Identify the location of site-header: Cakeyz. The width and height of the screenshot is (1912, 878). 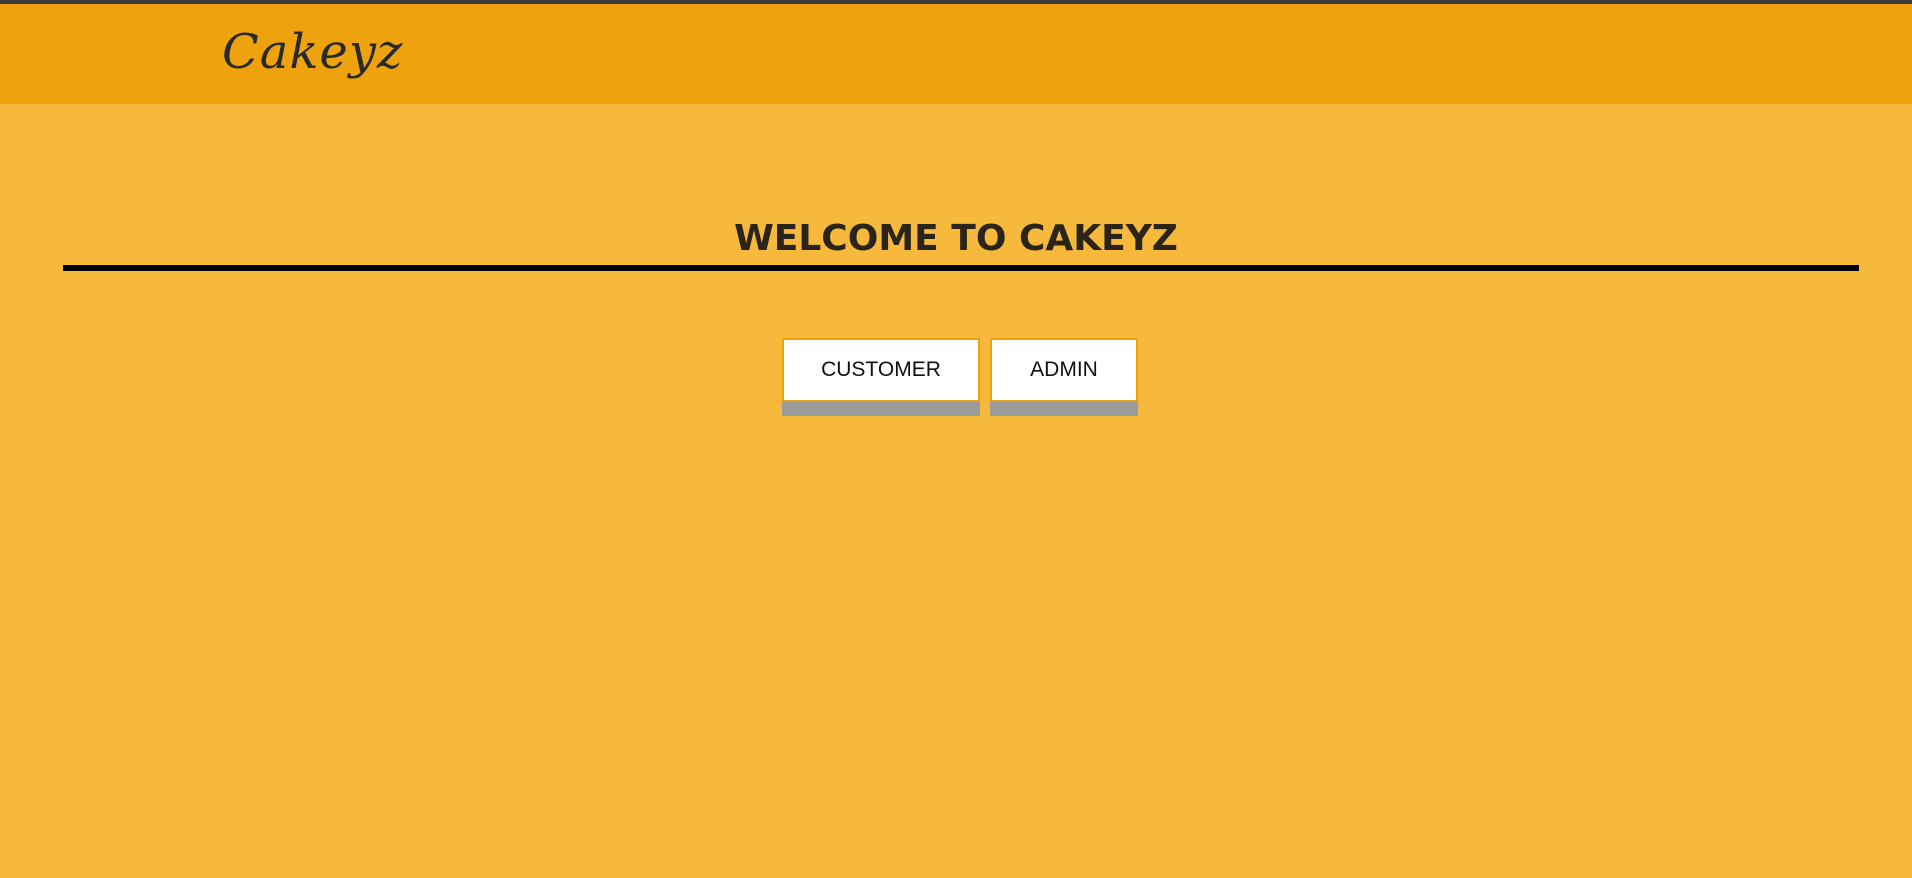
(956, 54).